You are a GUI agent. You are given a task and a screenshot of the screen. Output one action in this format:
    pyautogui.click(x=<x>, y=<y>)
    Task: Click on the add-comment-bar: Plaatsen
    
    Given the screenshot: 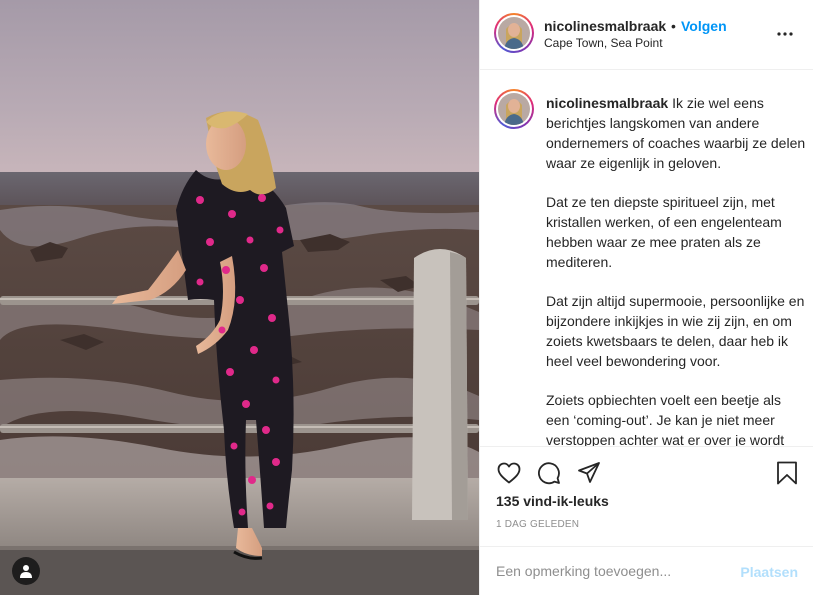 What is the action you would take?
    pyautogui.click(x=646, y=570)
    